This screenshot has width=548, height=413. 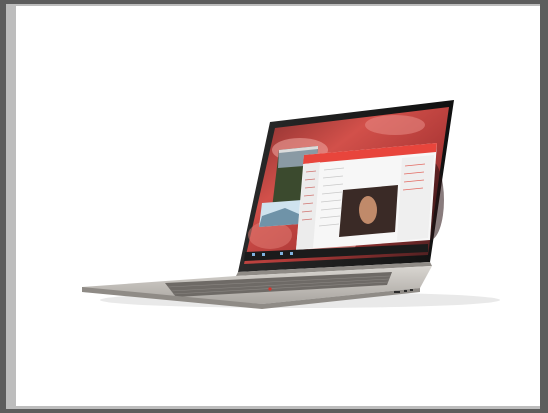 I want to click on usb-port-icon, so click(x=397, y=292).